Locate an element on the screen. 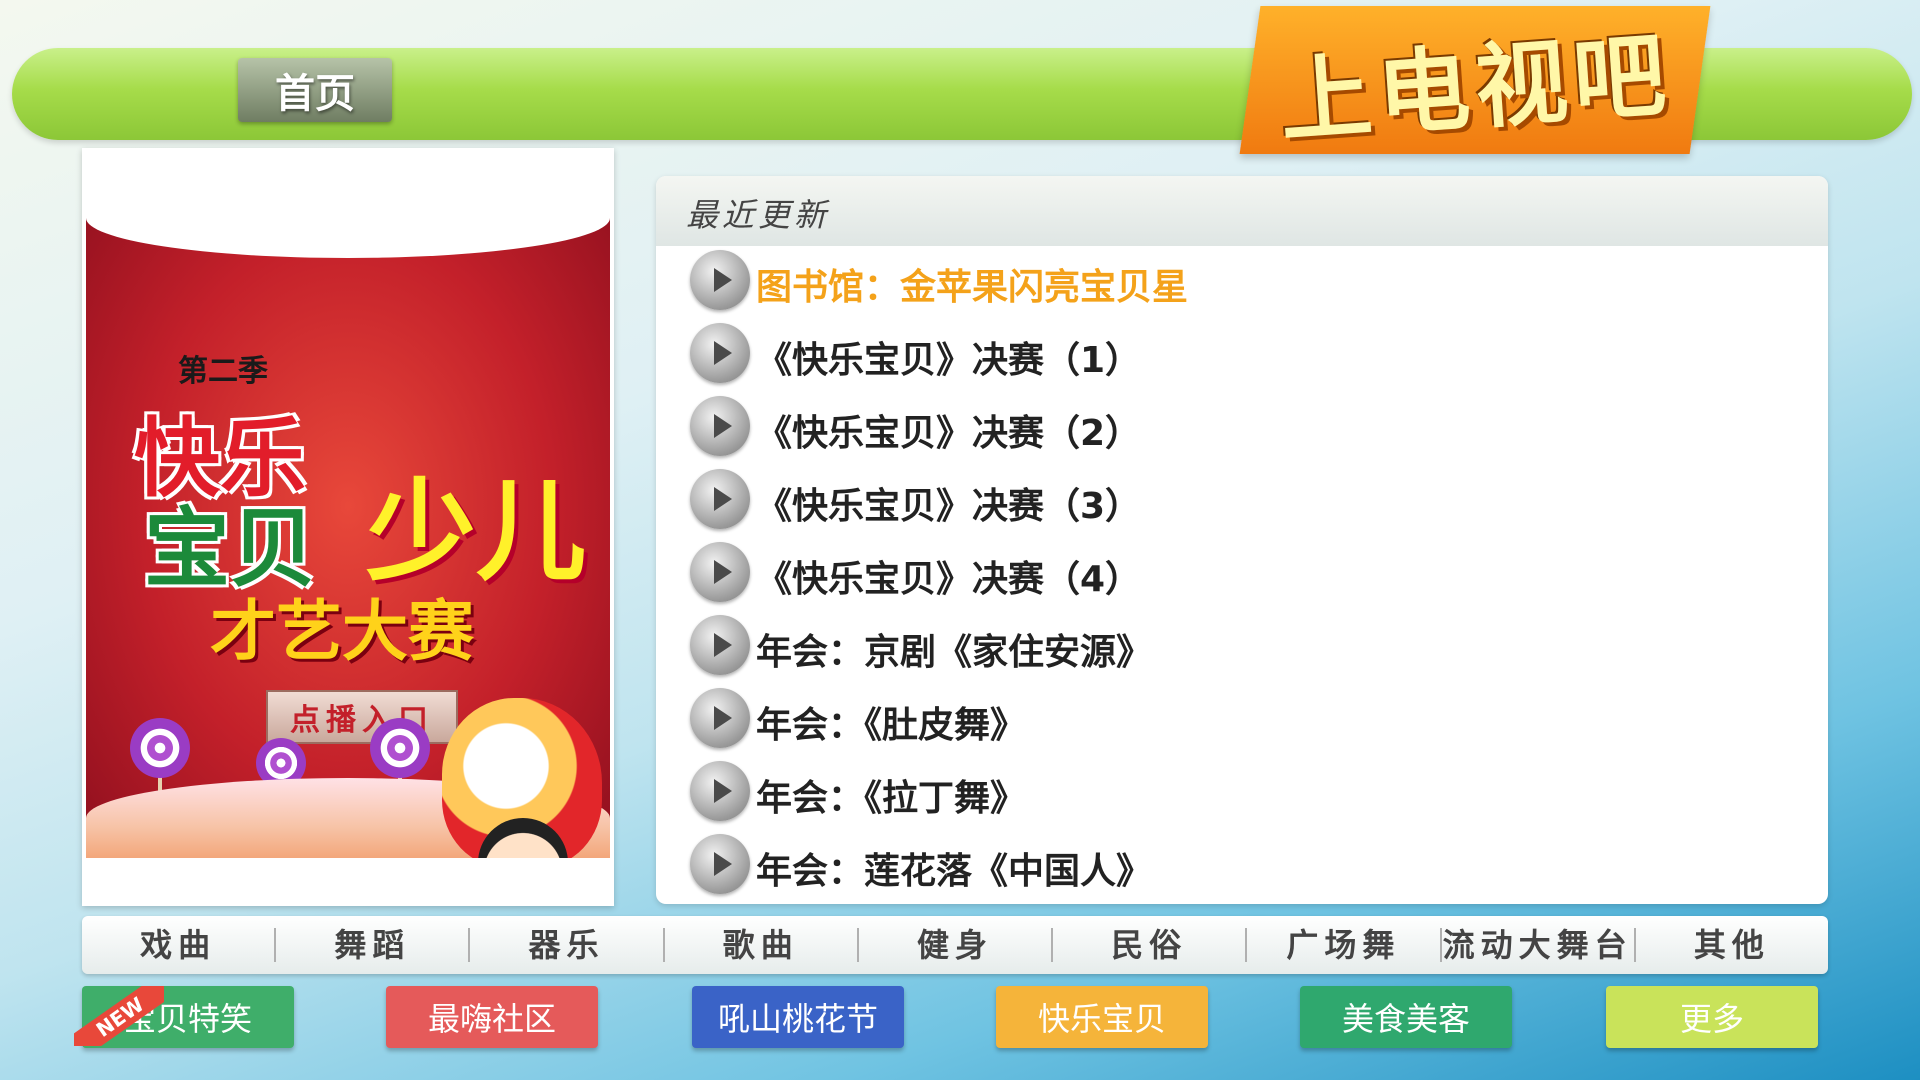  vod-entry-button: 点播入口 is located at coordinates (362, 717).